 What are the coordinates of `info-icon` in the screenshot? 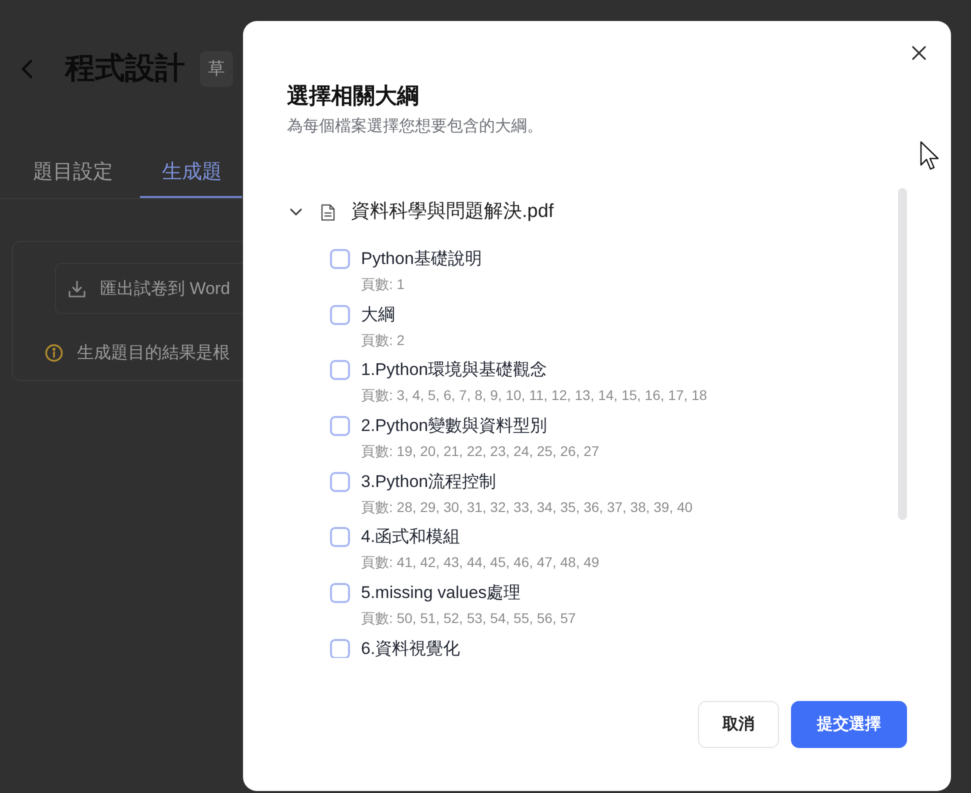 It's located at (54, 353).